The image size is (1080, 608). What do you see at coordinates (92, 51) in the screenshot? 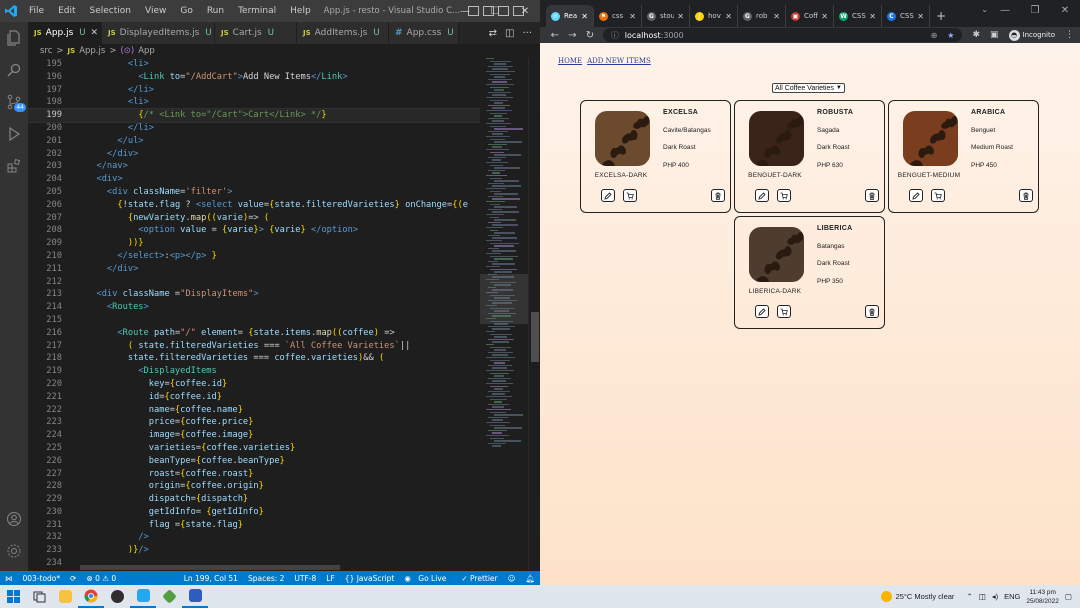
I see `breadcrumb-file: App.js` at bounding box center [92, 51].